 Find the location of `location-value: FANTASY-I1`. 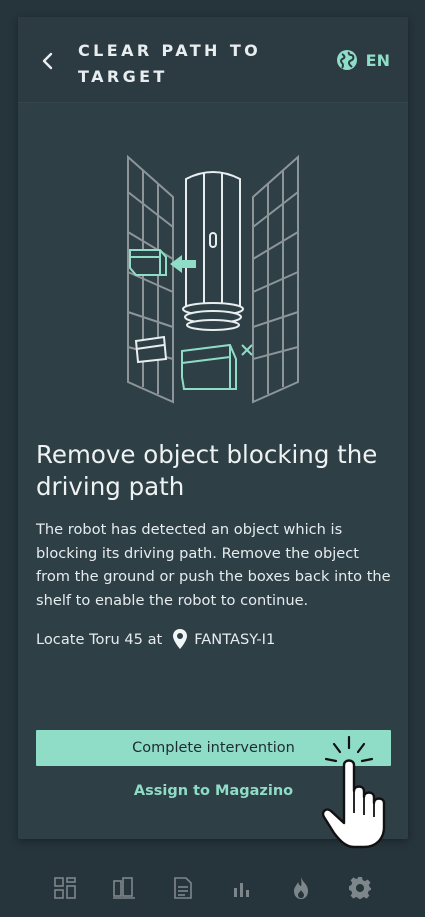

location-value: FANTASY-I1 is located at coordinates (235, 639).